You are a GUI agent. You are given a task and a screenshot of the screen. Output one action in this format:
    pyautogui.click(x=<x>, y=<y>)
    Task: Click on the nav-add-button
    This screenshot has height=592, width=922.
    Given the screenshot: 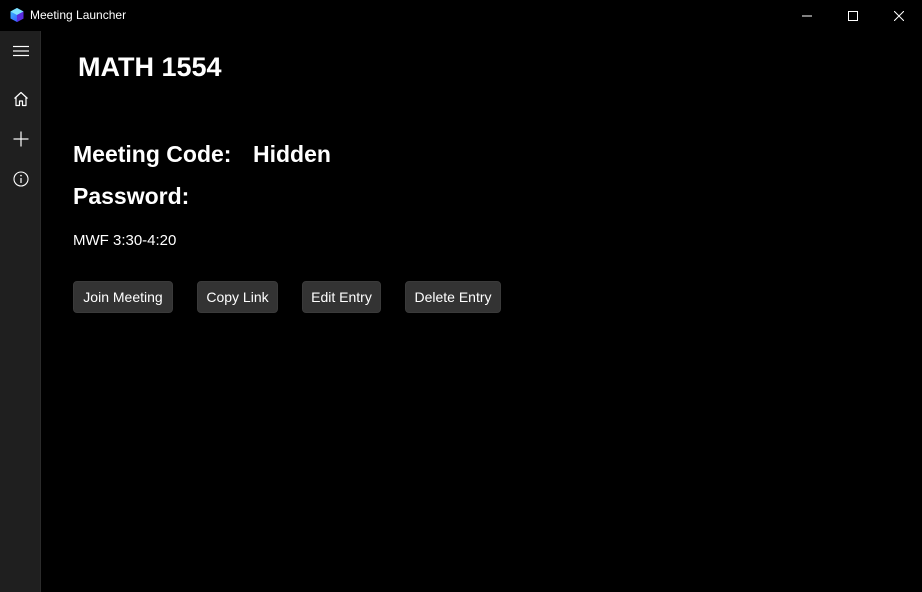 What is the action you would take?
    pyautogui.click(x=20, y=139)
    